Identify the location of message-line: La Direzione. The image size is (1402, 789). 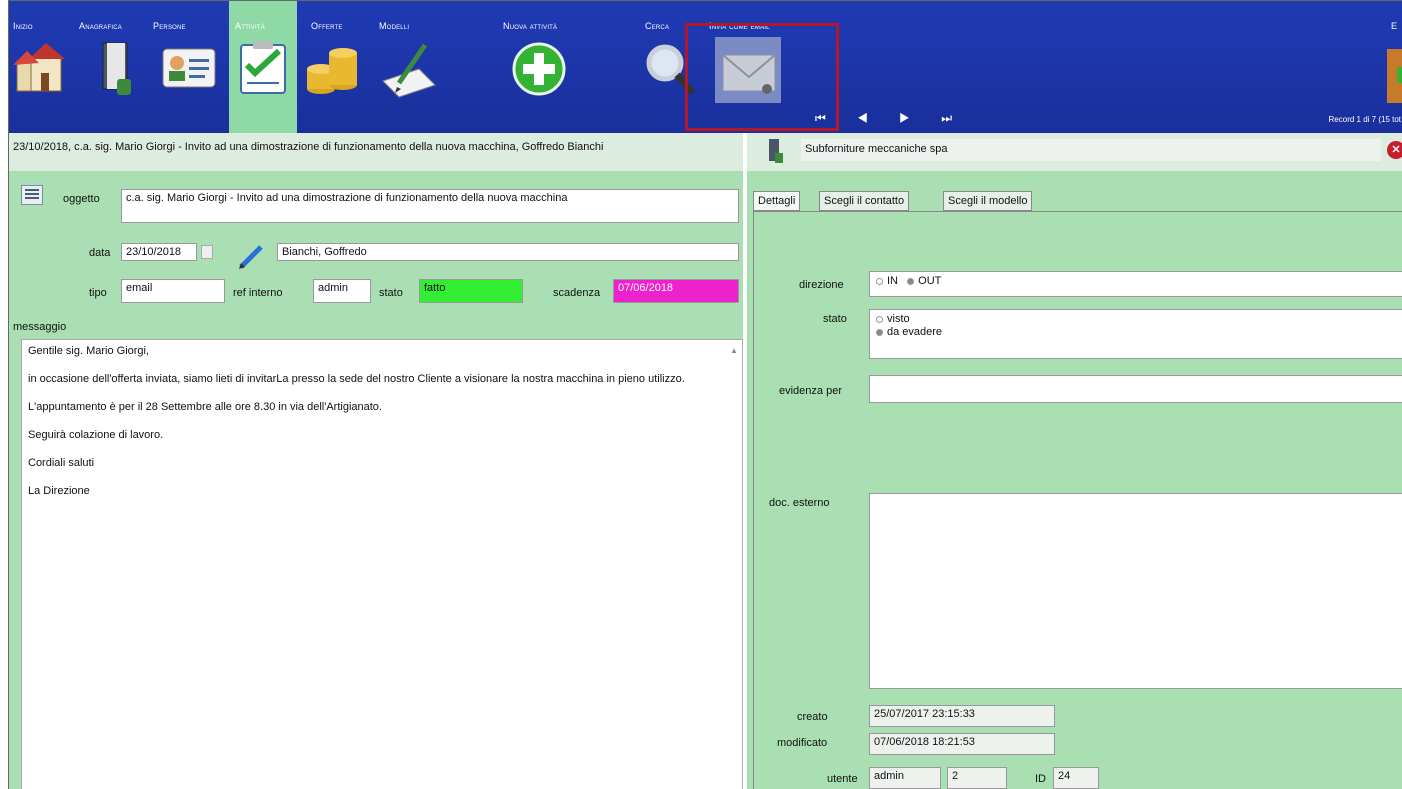
(59, 491).